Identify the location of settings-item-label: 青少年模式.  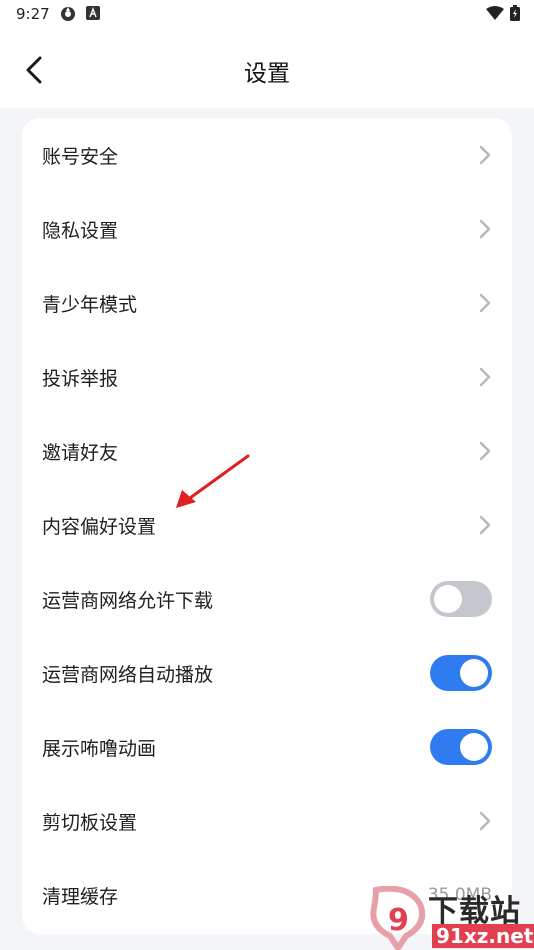
(90, 304).